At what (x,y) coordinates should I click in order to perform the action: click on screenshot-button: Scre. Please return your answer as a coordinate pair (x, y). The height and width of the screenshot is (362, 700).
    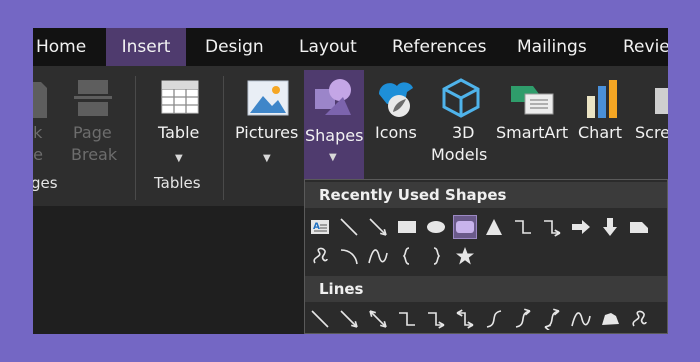
    Looking at the image, I should click on (650, 124).